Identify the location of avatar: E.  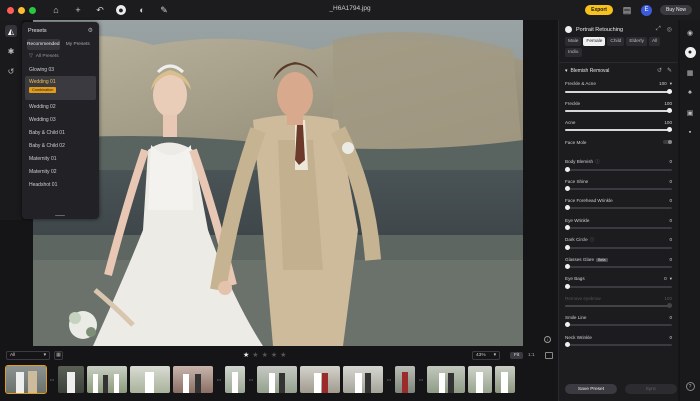
(646, 10).